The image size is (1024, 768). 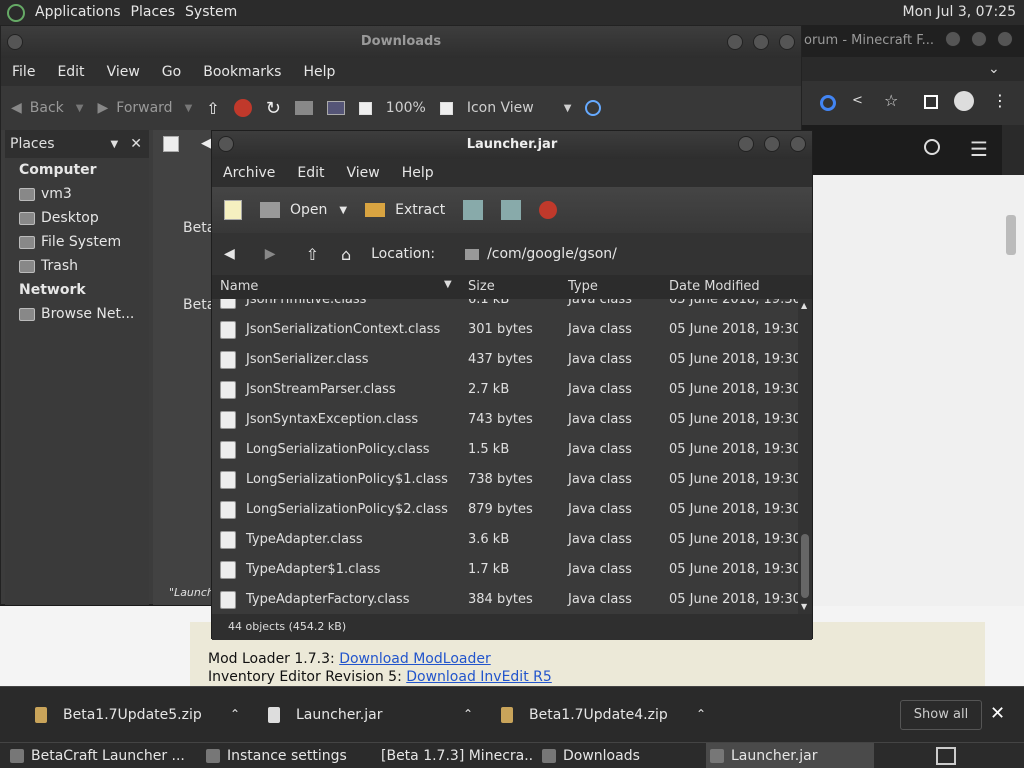 I want to click on location-pencil-icon, so click(x=171, y=144).